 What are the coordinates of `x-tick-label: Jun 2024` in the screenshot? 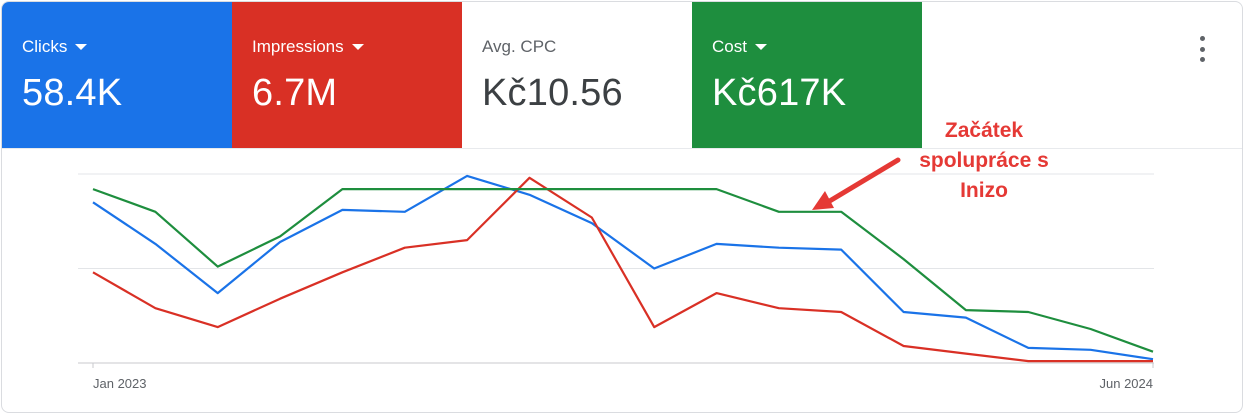 It's located at (1127, 383).